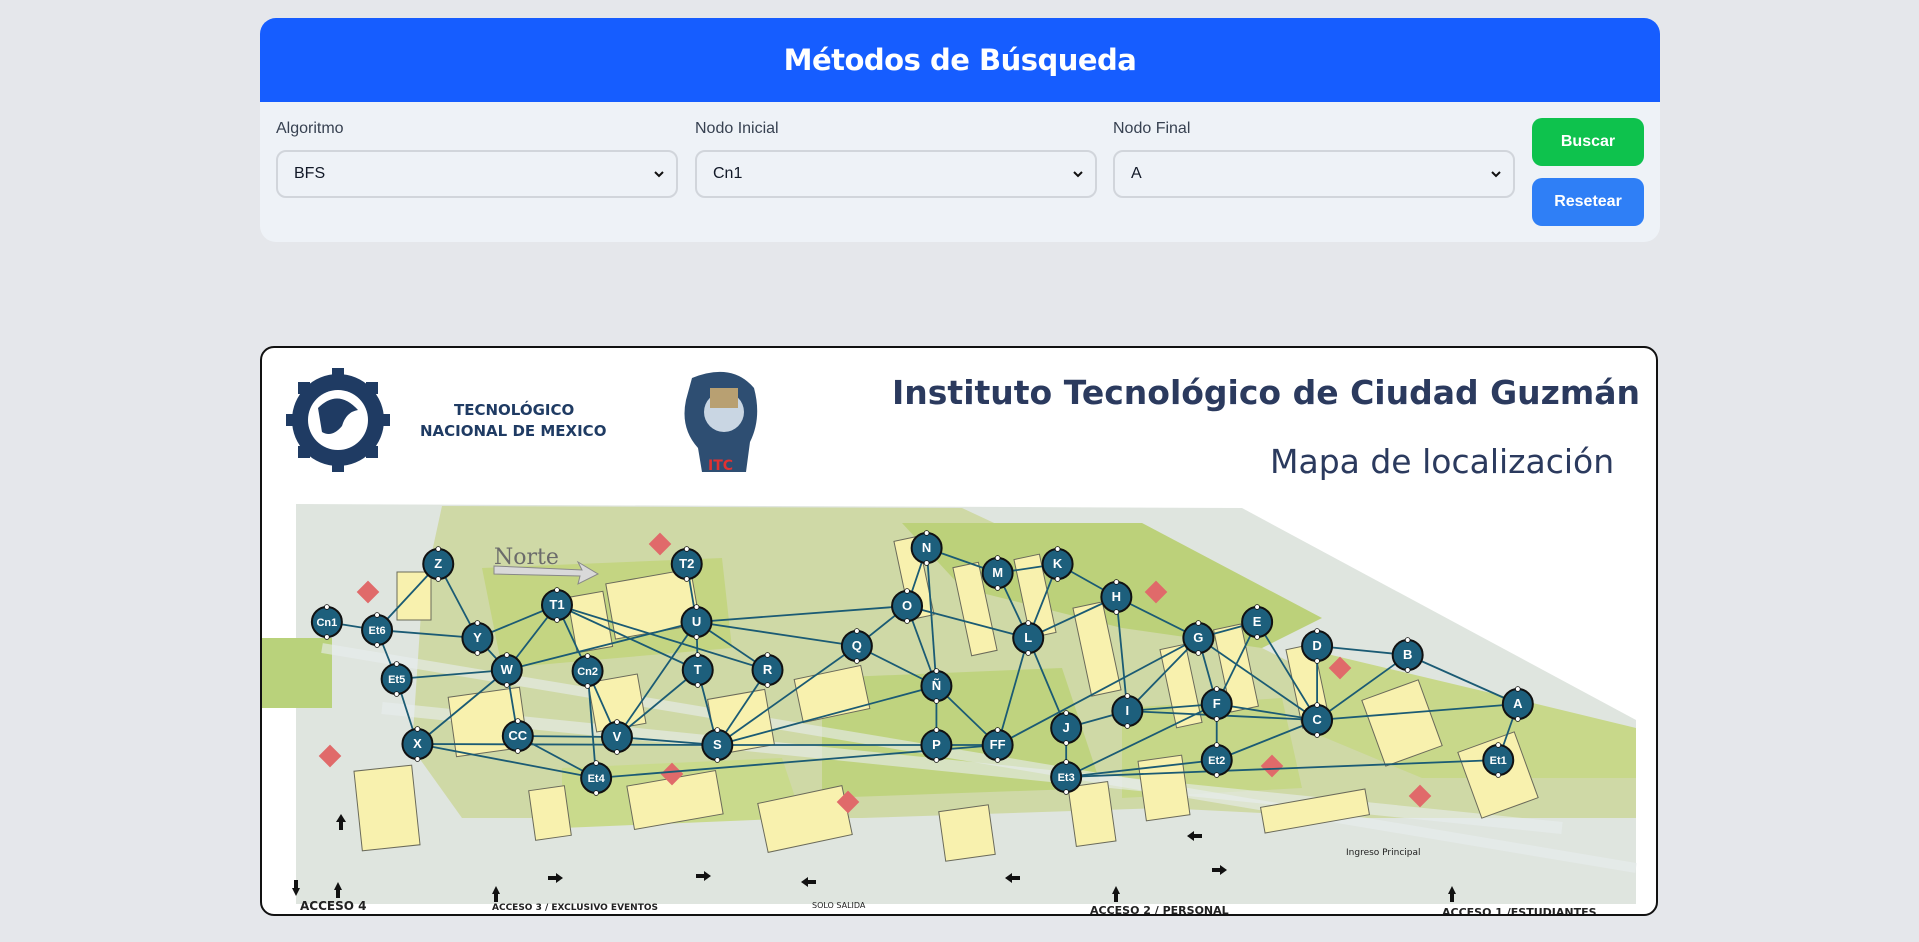 The image size is (1919, 942). Describe the element at coordinates (1383, 853) in the screenshot. I see `main-entrance-label: Ingreso Principal` at that location.